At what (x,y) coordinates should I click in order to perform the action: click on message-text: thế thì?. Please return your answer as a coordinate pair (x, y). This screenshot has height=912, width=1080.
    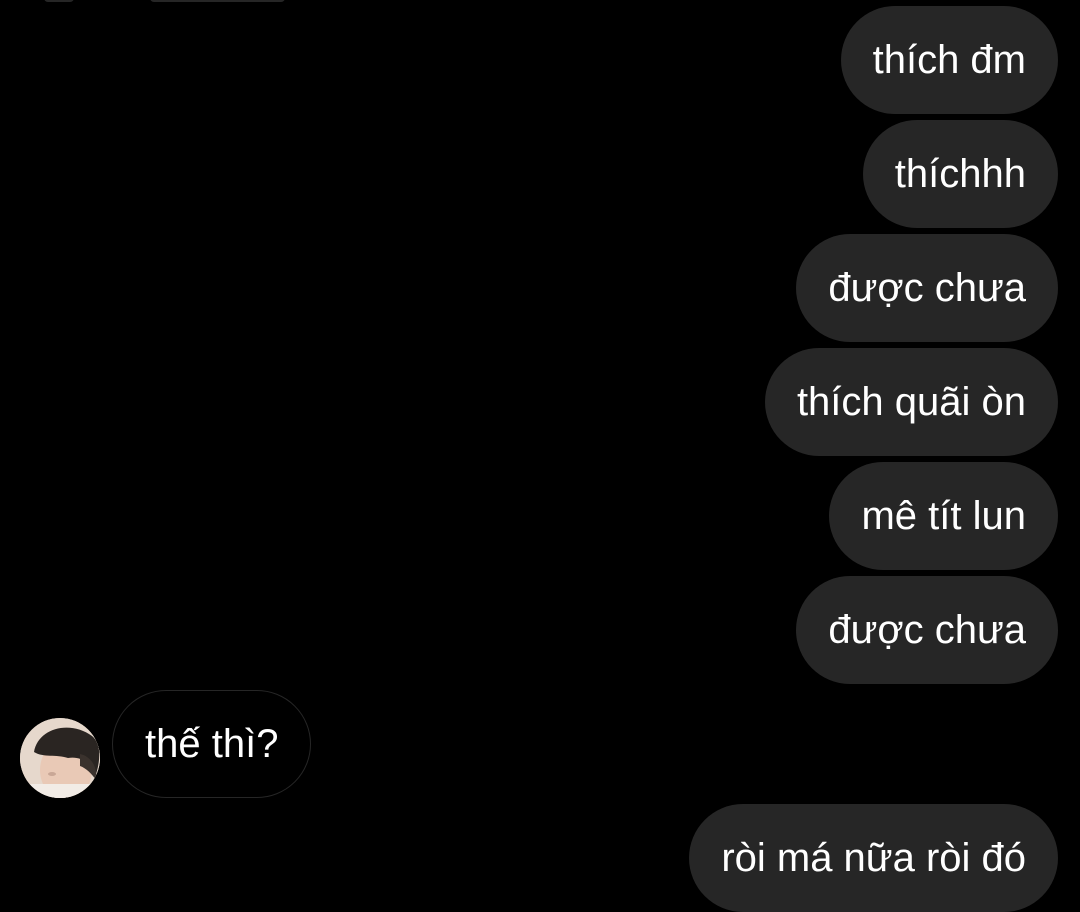
    Looking at the image, I should click on (212, 744).